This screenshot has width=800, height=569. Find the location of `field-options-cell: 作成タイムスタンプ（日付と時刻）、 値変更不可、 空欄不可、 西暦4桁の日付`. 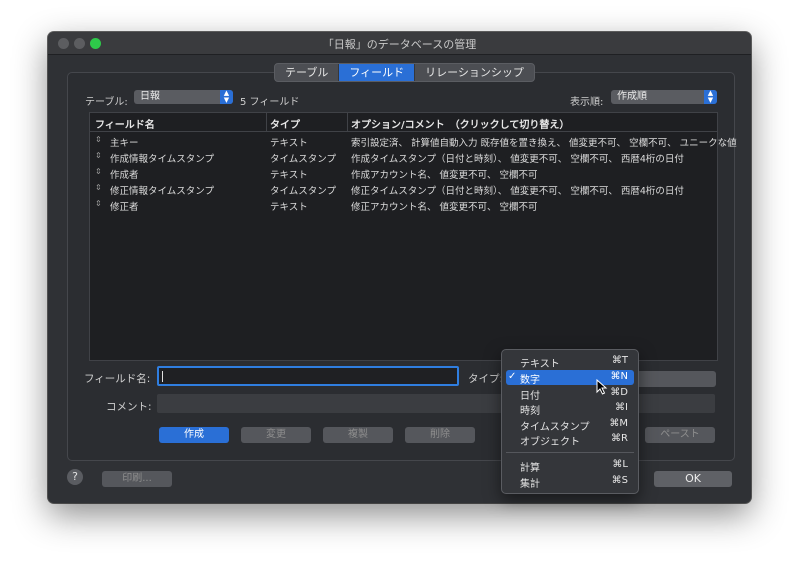

field-options-cell: 作成タイムスタンプ（日付と時刻）、 値変更不可、 空欄不可、 西暦4桁の日付 is located at coordinates (517, 159).